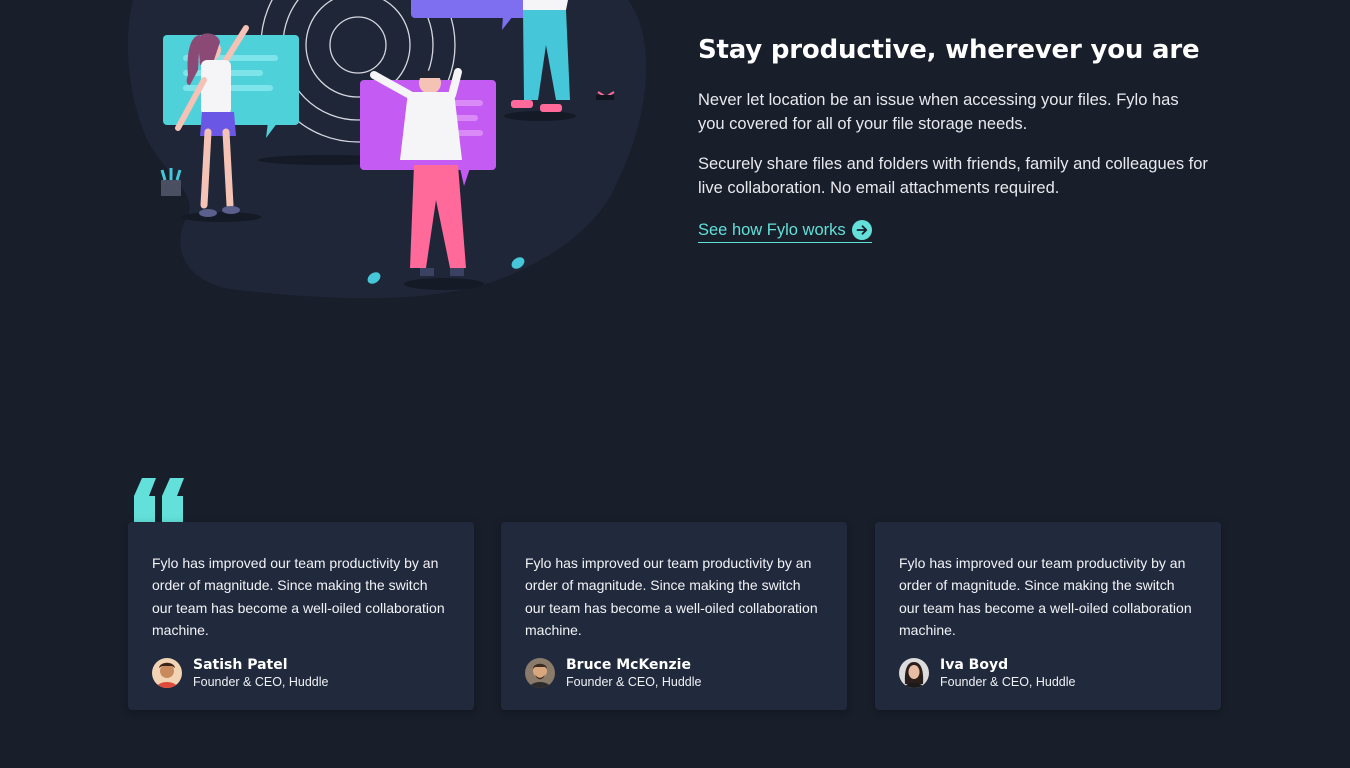 This screenshot has height=768, width=1350. What do you see at coordinates (240, 665) in the screenshot?
I see `testimonial-name: Satish Patel` at bounding box center [240, 665].